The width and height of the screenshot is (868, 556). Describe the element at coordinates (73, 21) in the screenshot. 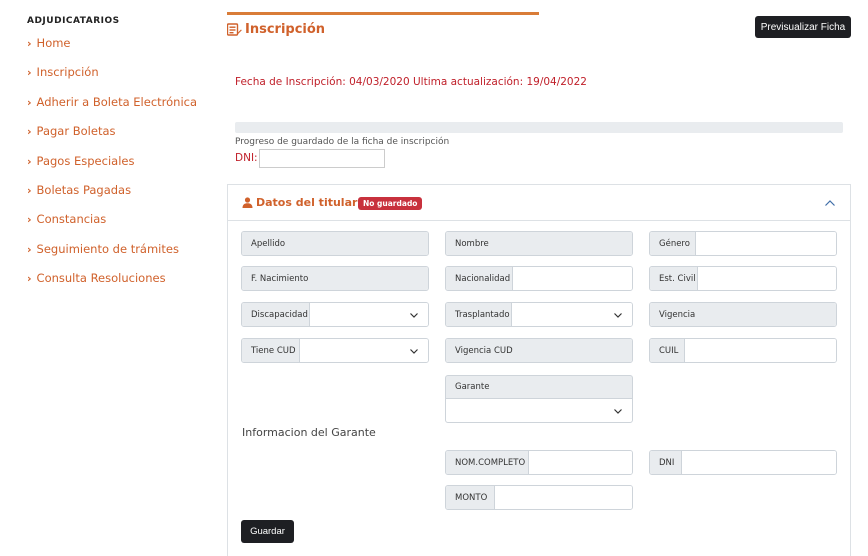

I see `sidebar-title: ADJUDICATARIOS` at that location.